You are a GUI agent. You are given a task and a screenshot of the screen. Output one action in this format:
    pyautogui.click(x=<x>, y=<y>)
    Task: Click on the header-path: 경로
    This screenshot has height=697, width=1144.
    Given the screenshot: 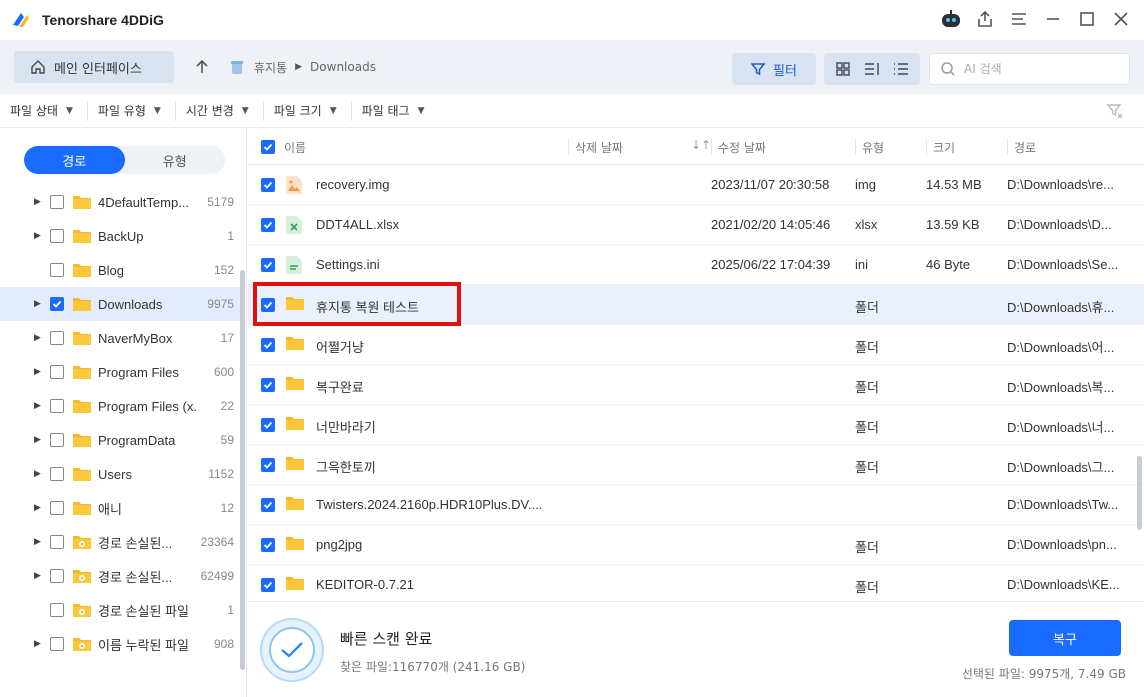 What is the action you would take?
    pyautogui.click(x=1021, y=147)
    